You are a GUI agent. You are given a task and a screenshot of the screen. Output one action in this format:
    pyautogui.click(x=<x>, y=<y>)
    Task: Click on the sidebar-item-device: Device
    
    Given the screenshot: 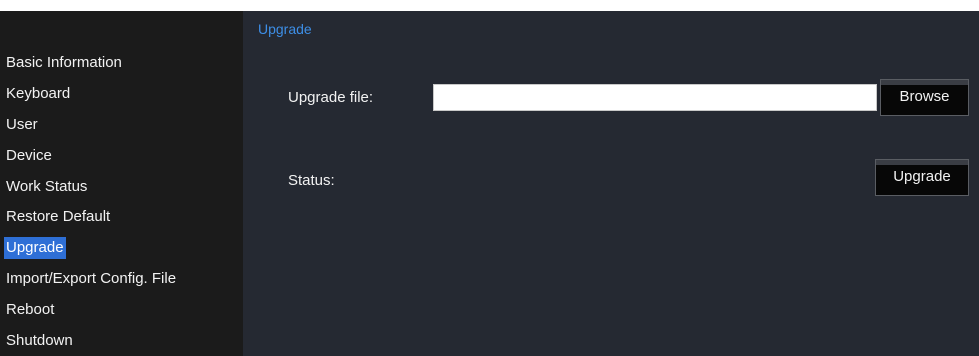 What is the action you would take?
    pyautogui.click(x=29, y=156)
    